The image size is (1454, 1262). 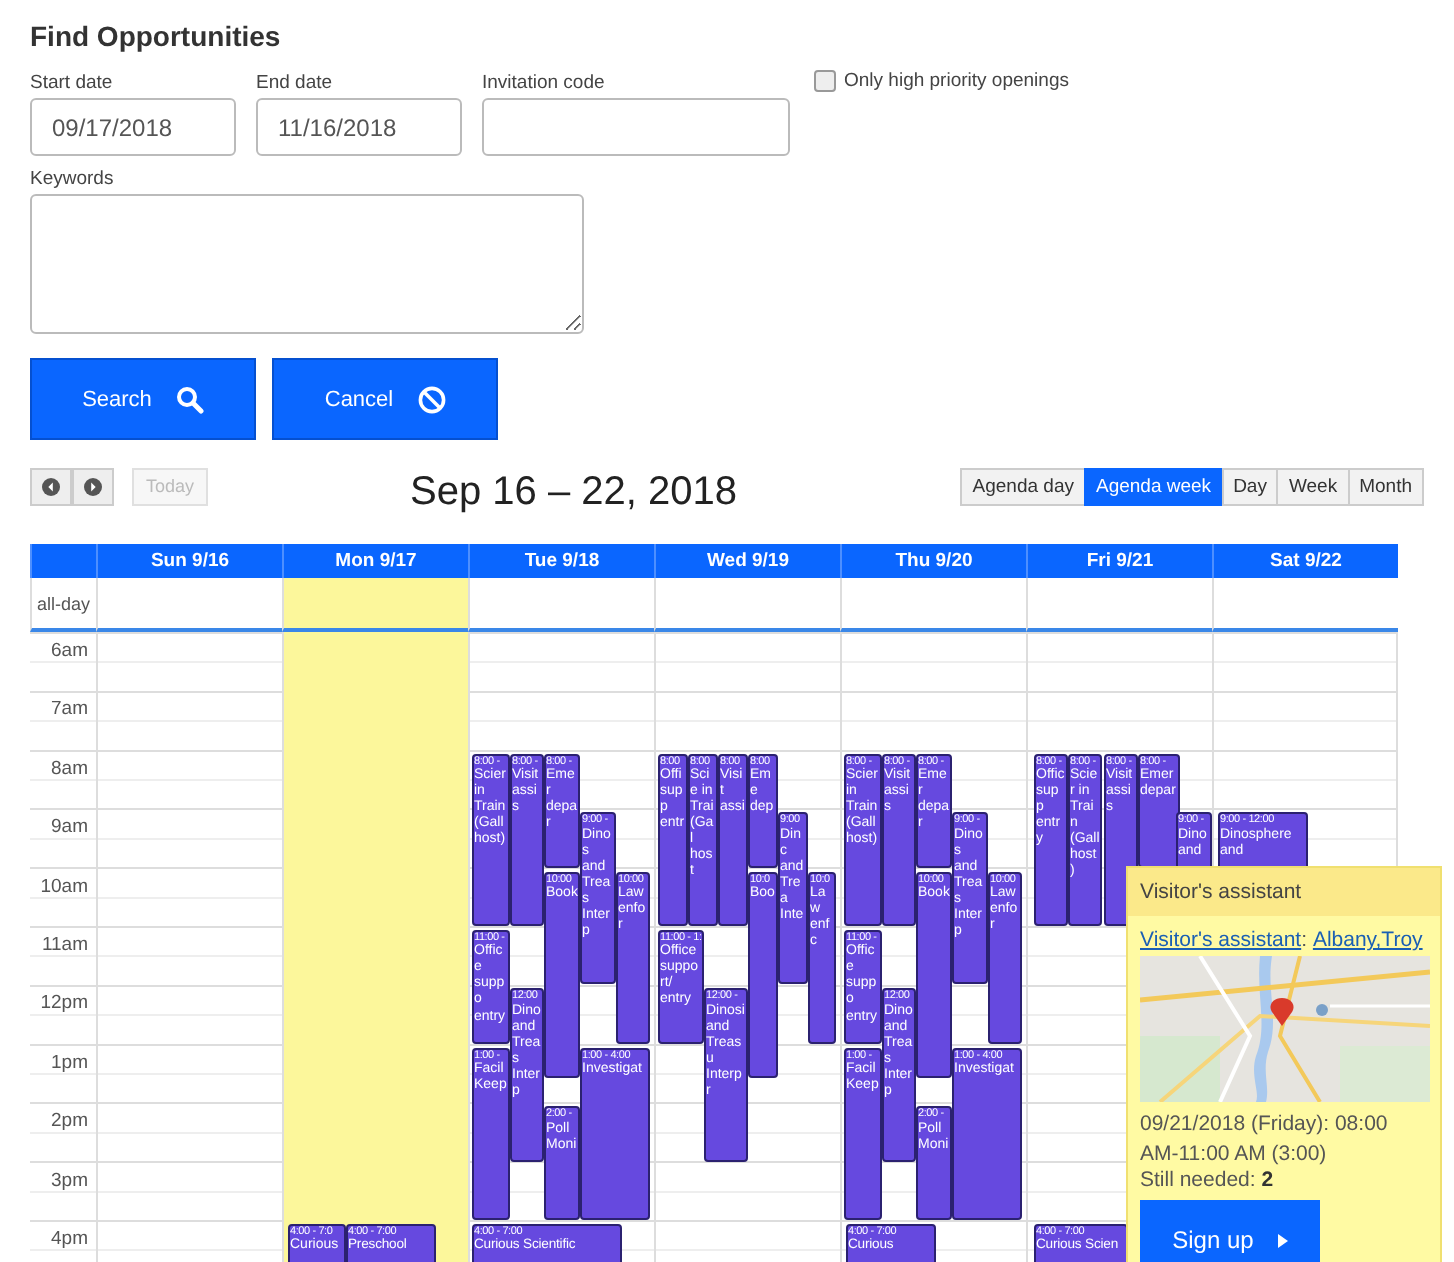 I want to click on event-time: 09/21/2018 (Friday): 08:00 AM-11:00 AM (3:00), so click(x=1265, y=1139).